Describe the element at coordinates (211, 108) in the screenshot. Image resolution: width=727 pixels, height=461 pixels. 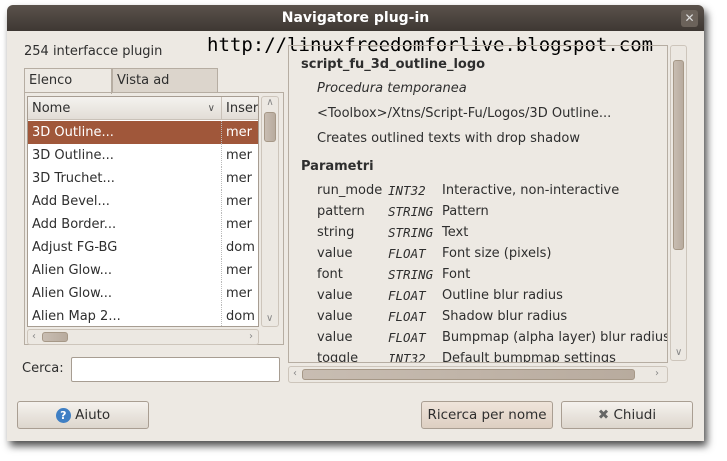
I see `chevron-down-icon: ∨` at that location.